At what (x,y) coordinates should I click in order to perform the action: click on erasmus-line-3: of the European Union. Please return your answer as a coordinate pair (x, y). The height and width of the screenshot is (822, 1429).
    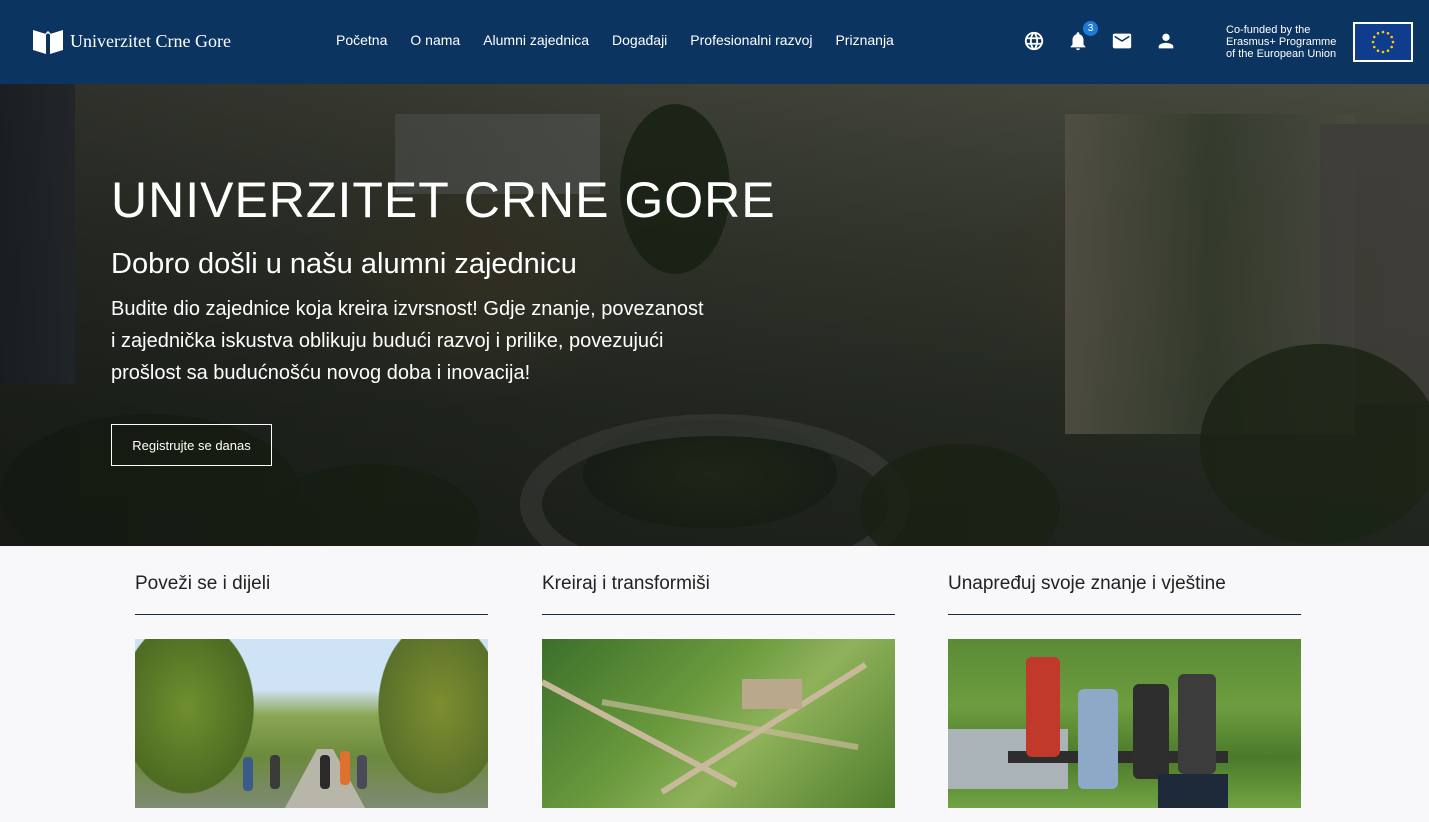
    Looking at the image, I should click on (1281, 54).